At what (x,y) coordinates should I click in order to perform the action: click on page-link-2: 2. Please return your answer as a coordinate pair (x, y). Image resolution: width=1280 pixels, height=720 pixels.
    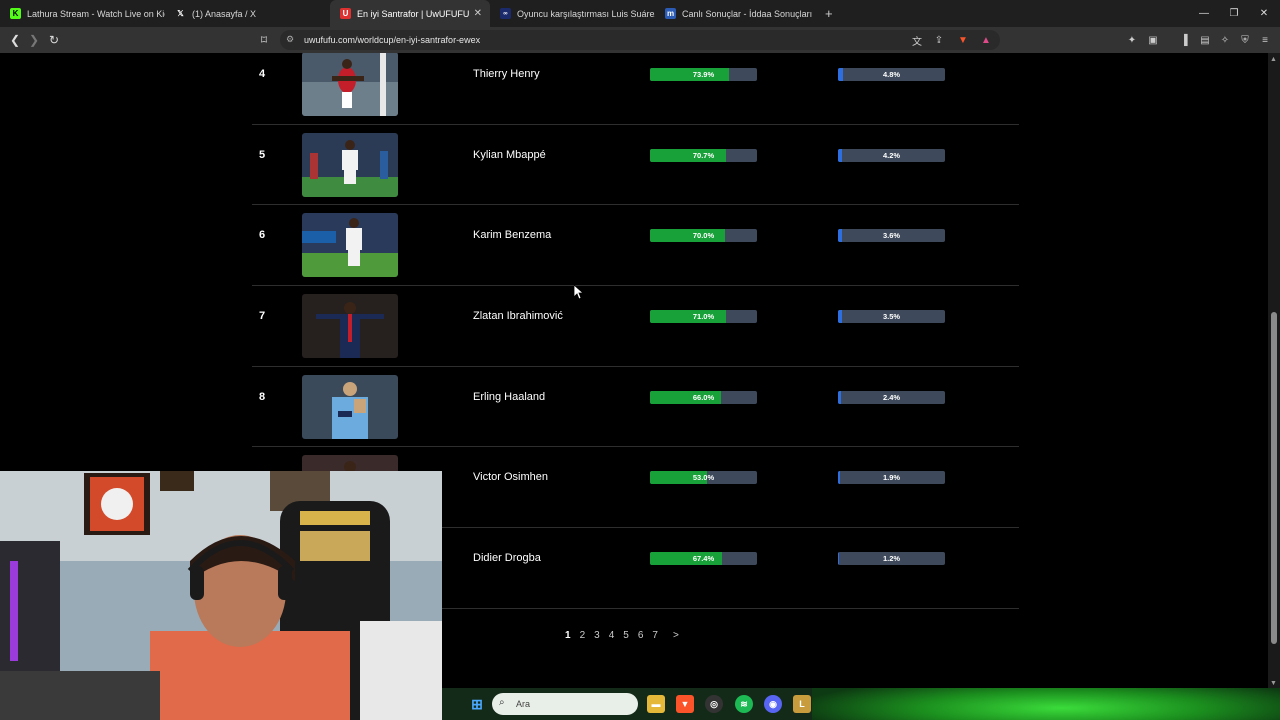
    Looking at the image, I should click on (583, 635).